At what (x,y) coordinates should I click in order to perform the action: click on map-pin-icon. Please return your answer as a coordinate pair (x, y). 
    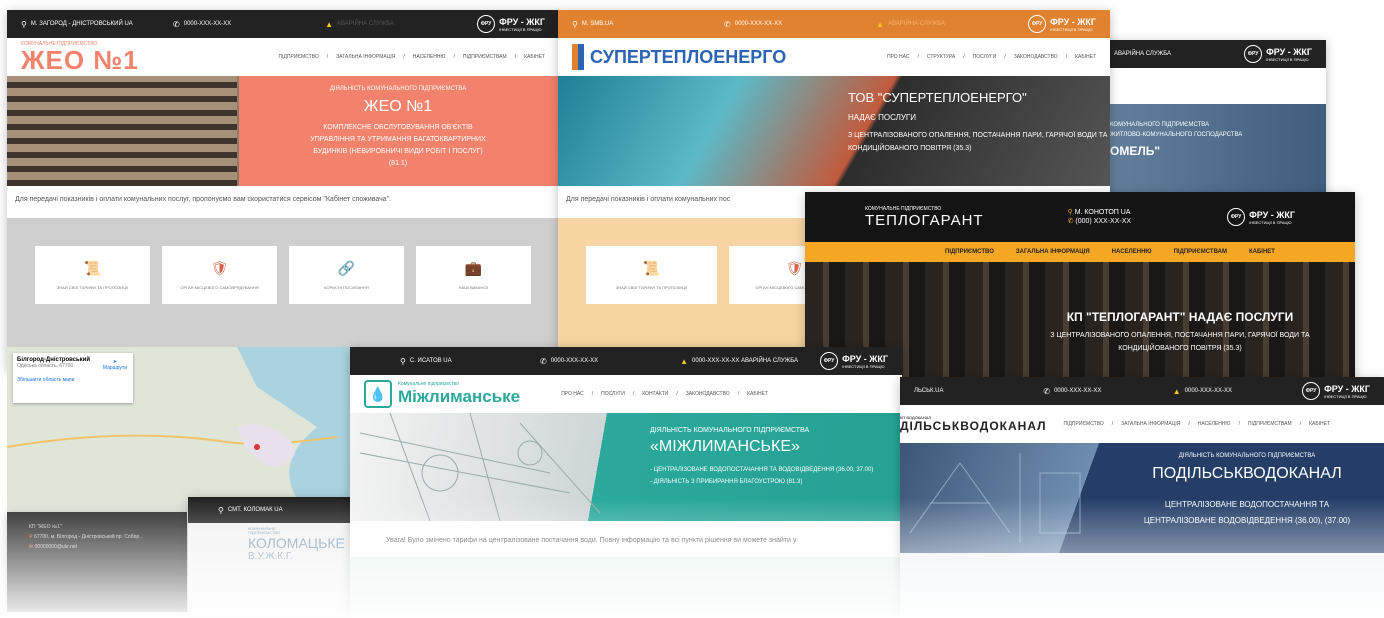
    Looking at the image, I should click on (257, 447).